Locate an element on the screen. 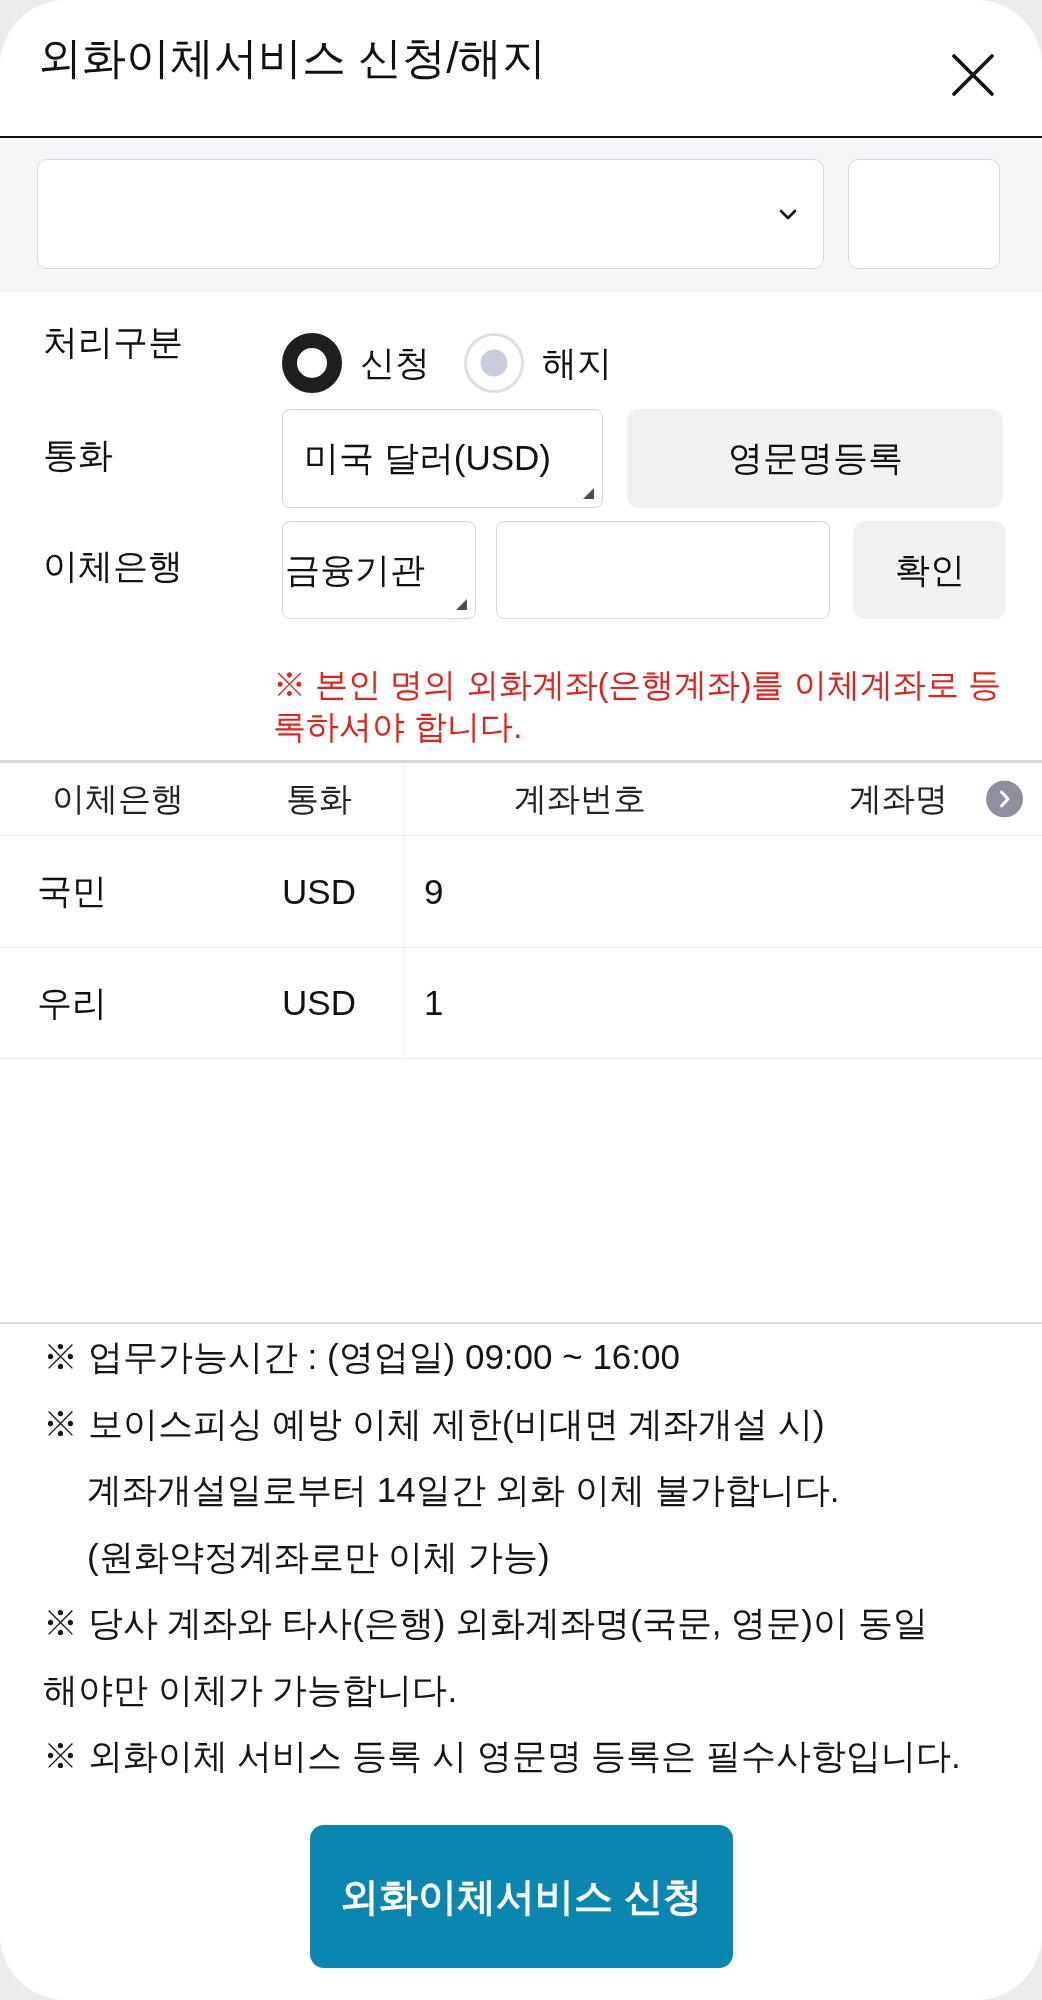 The width and height of the screenshot is (1042, 2000). note-text: 해야만 이체가 가능합니다. is located at coordinates (251, 1689).